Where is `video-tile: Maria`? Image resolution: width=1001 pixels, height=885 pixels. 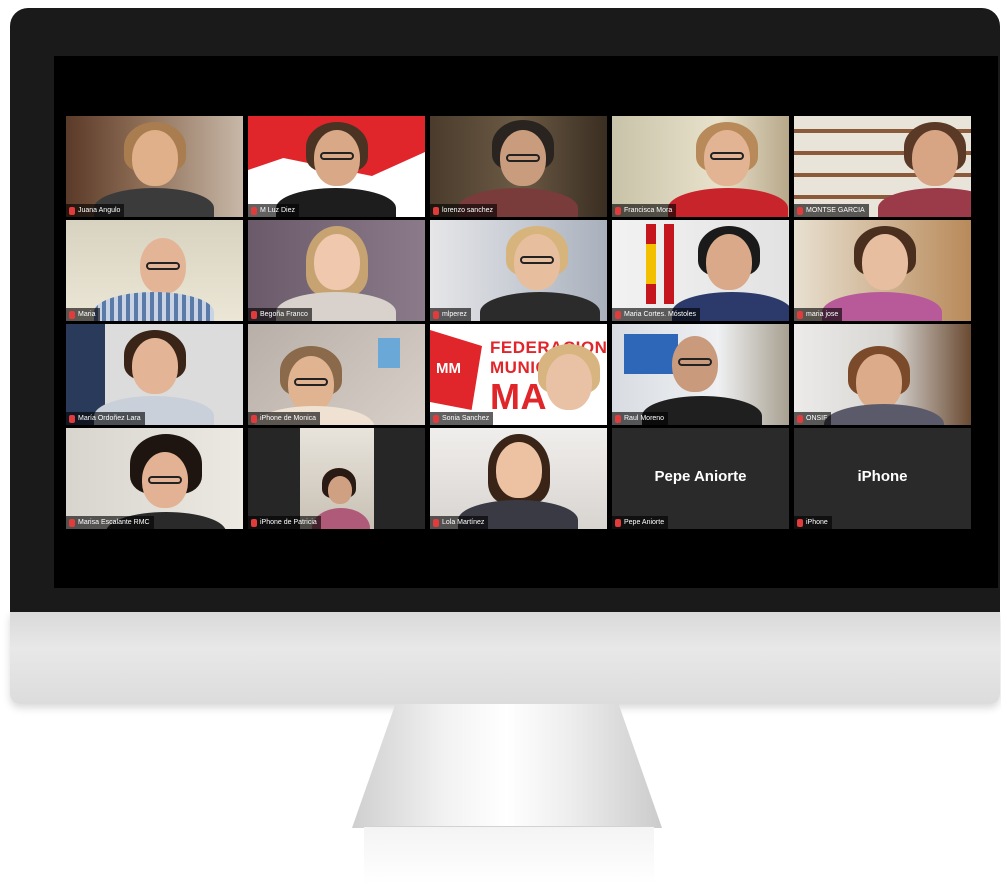
video-tile: Maria is located at coordinates (154, 270).